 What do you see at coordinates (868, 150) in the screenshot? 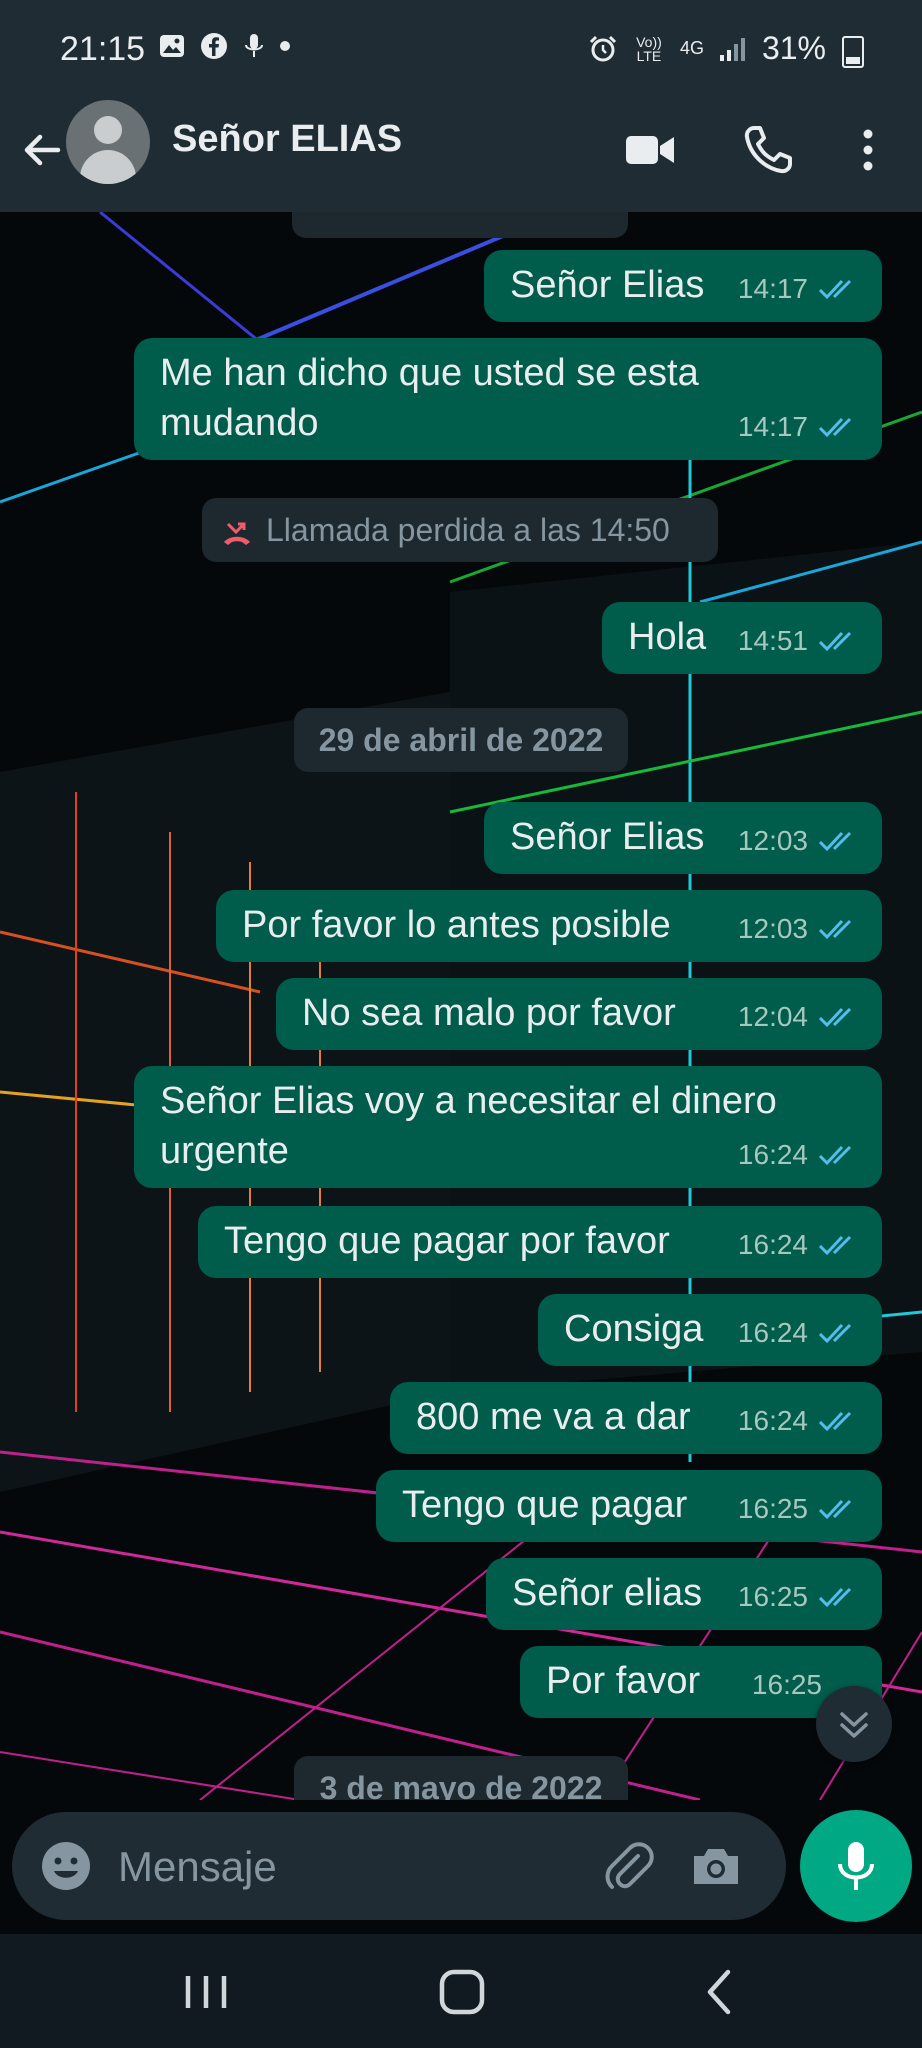
I see `more-vertical-icon` at bounding box center [868, 150].